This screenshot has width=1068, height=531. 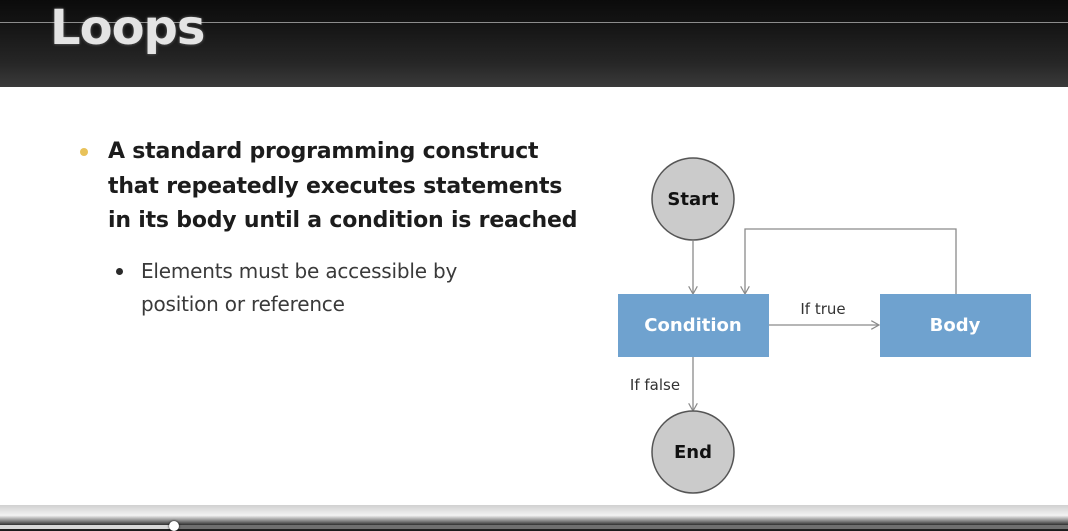 I want to click on if-true-label: If true, so click(x=822, y=309).